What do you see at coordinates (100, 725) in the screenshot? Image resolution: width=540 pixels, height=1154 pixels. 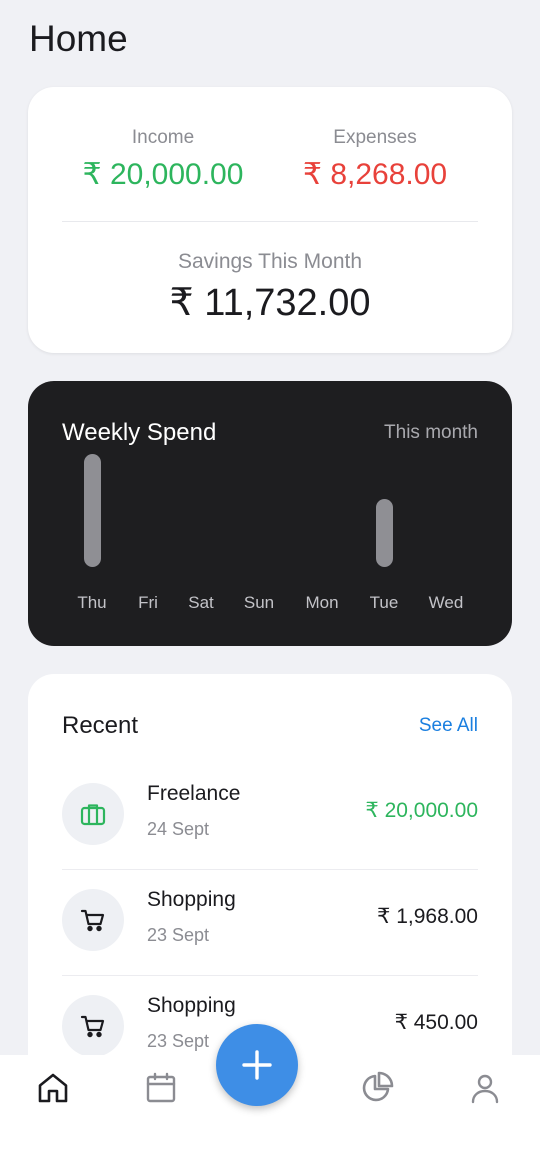 I see `recent-title: Recent` at bounding box center [100, 725].